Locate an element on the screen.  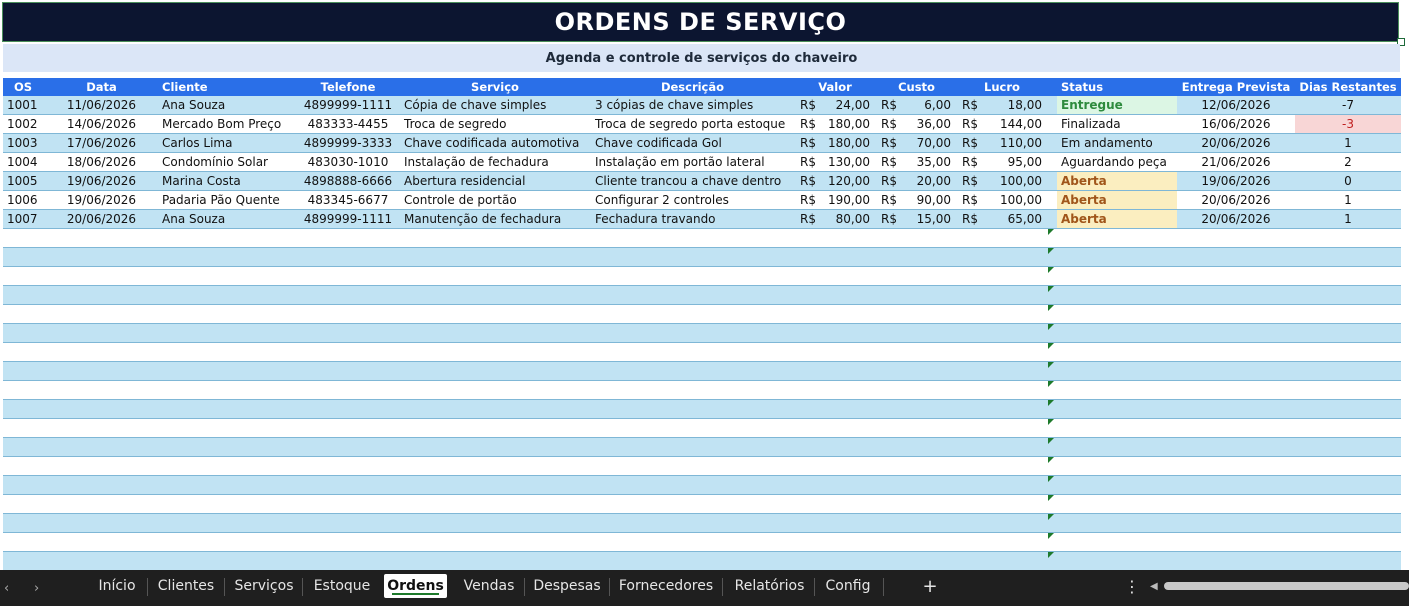
cell-lucro: 110,00 is located at coordinates (1012, 143).